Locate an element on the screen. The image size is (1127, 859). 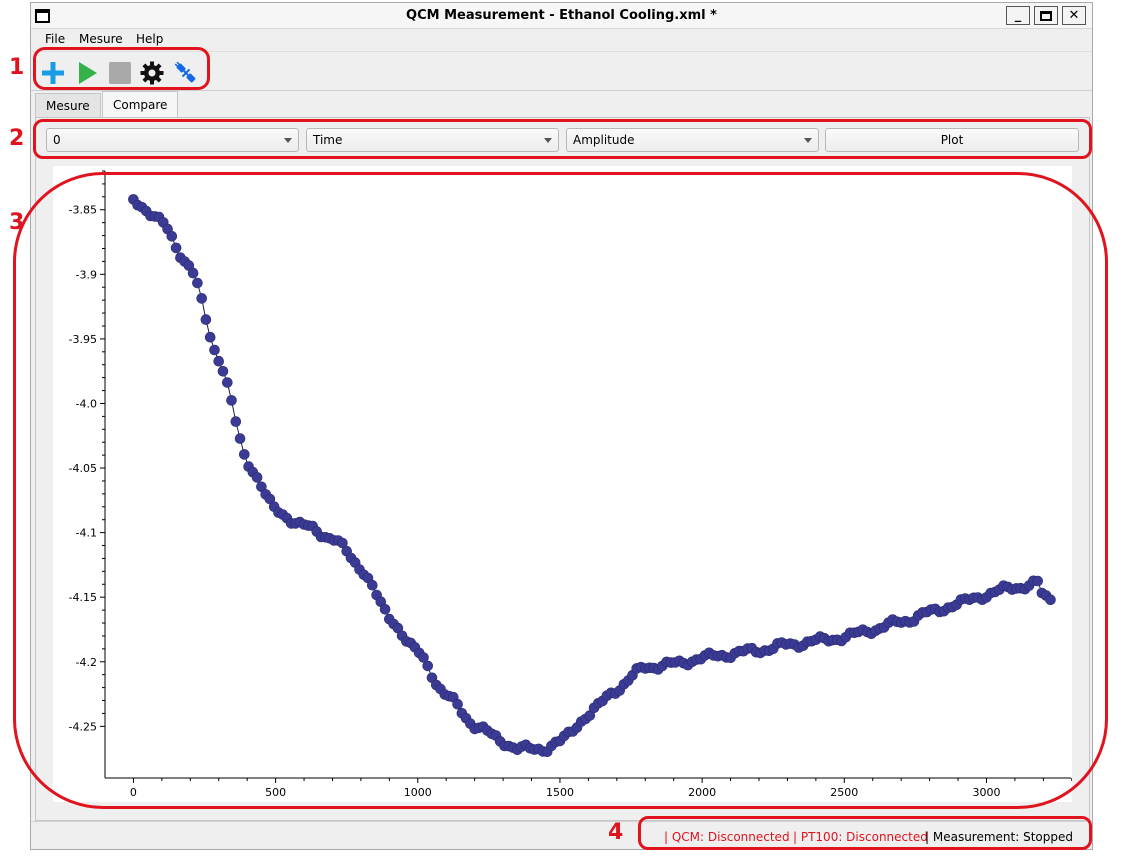
minimize-button: _ is located at coordinates (1018, 15).